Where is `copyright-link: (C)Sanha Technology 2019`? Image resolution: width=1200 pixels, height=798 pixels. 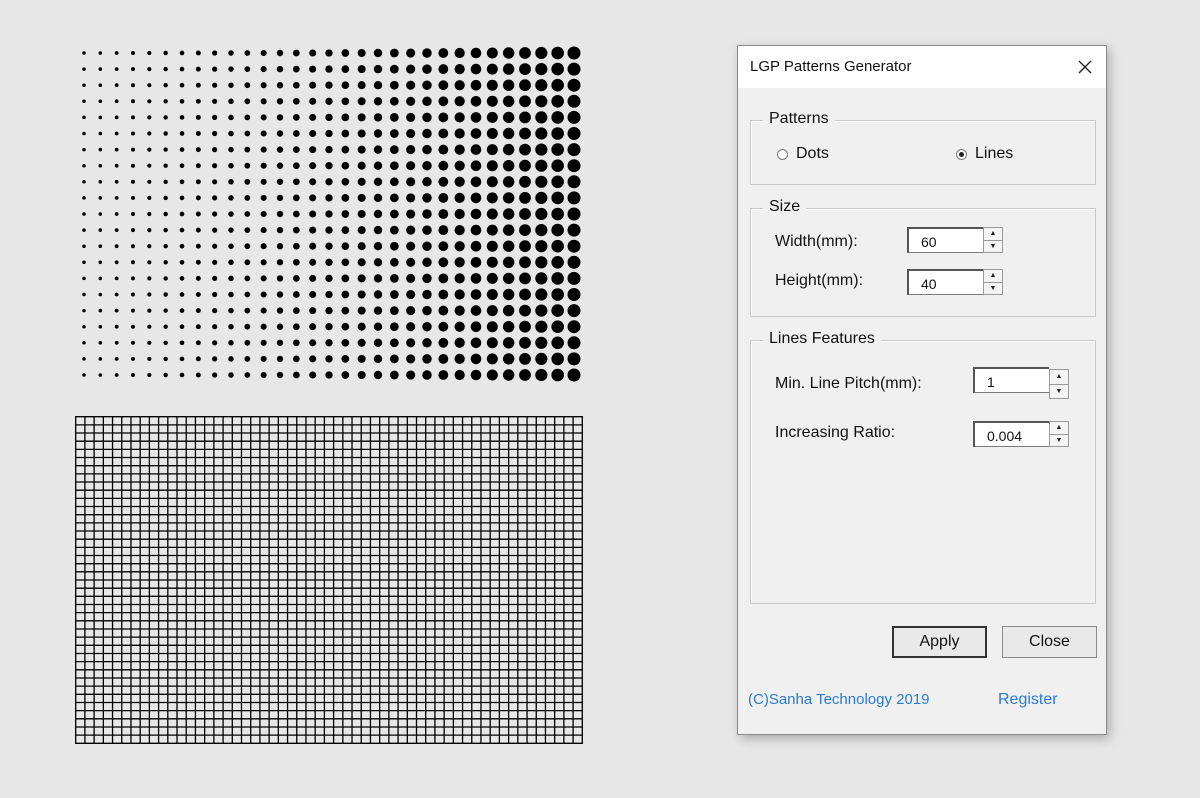 copyright-link: (C)Sanha Technology 2019 is located at coordinates (839, 699).